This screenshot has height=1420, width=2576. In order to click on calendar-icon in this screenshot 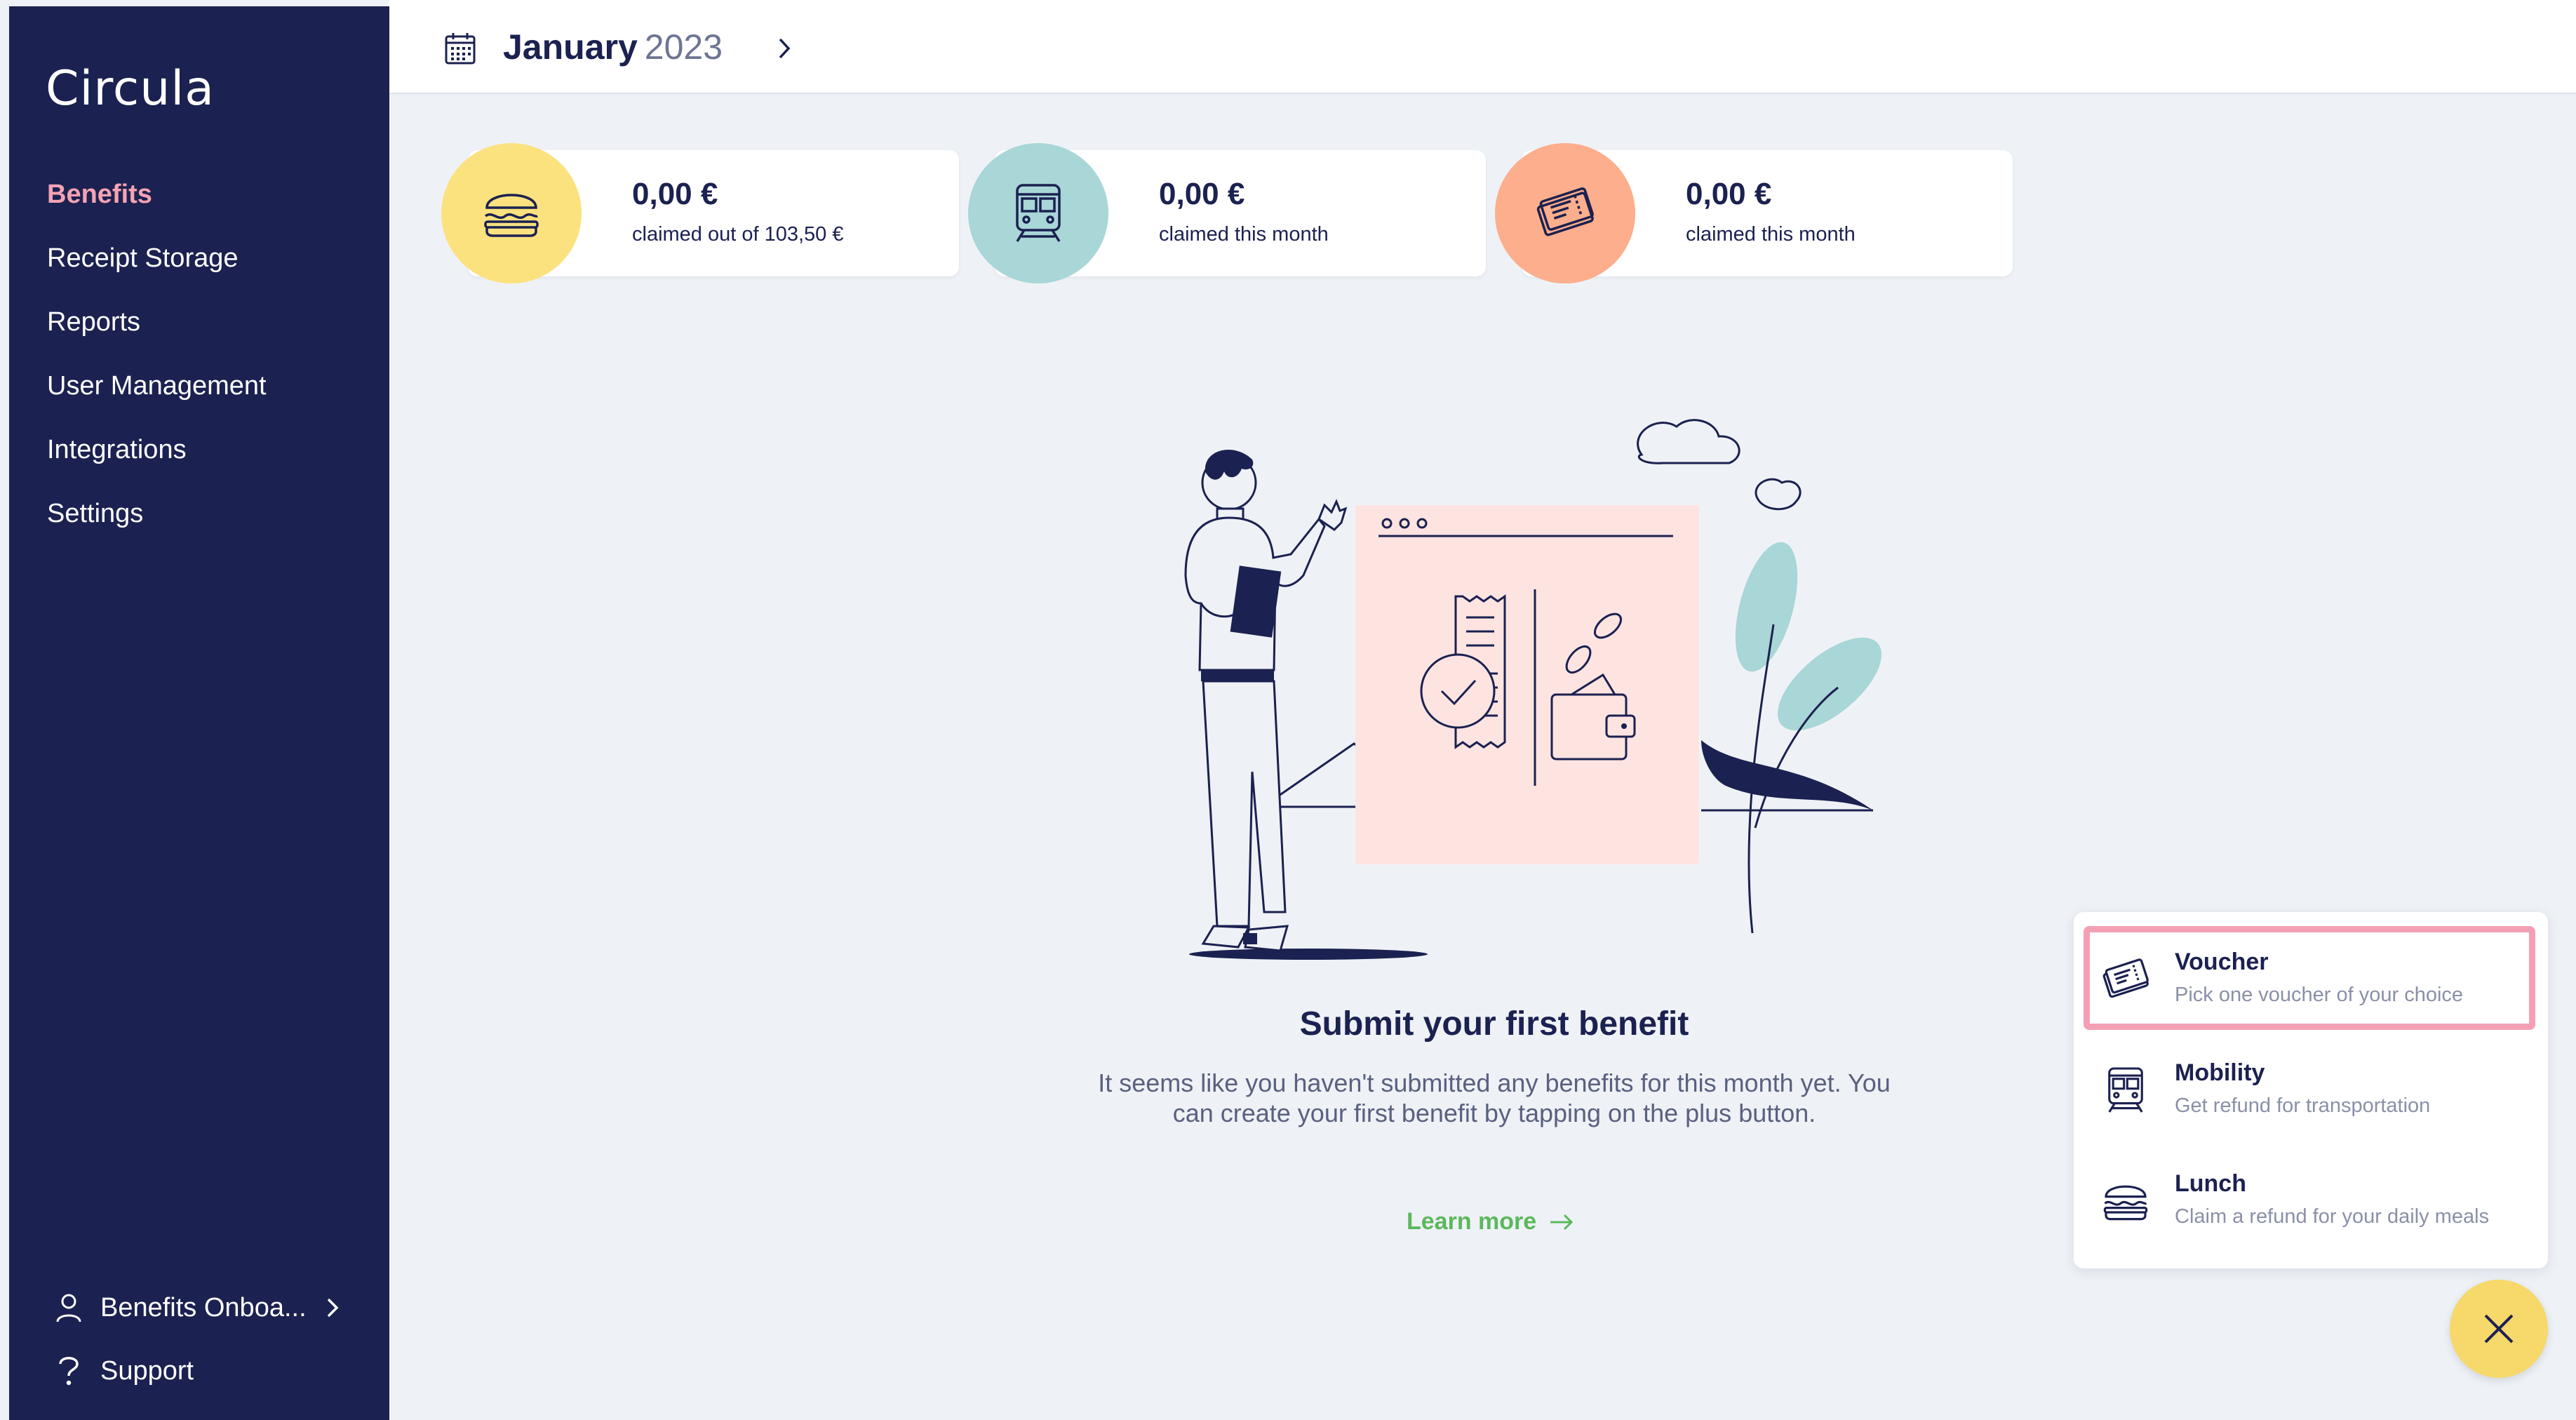, I will do `click(461, 48)`.